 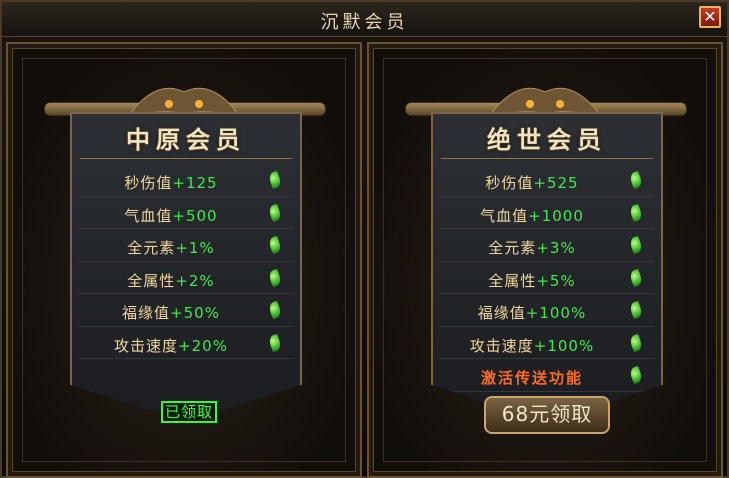 I want to click on stat-row: 全元素+3%, so click(x=547, y=245).